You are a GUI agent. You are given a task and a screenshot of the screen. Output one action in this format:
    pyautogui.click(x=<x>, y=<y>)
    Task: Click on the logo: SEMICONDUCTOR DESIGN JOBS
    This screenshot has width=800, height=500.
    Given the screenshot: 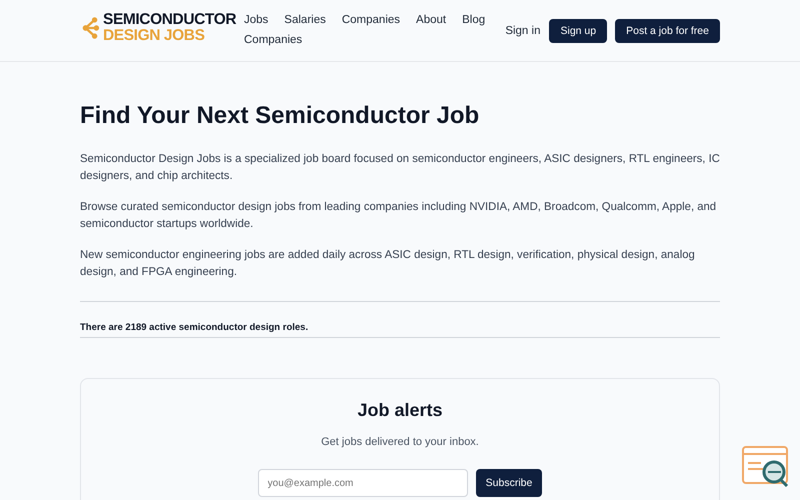 What is the action you would take?
    pyautogui.click(x=162, y=28)
    